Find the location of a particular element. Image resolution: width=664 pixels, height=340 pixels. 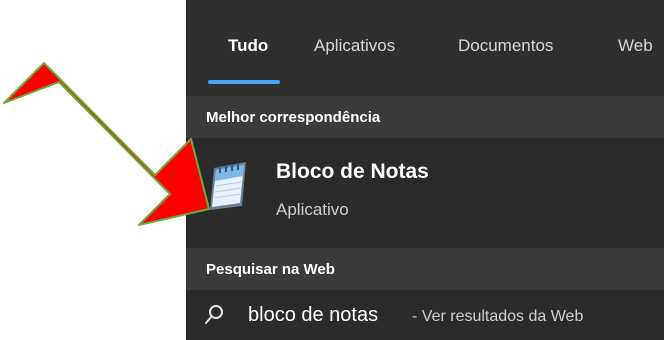

tab-documentos: Documentos is located at coordinates (505, 46).